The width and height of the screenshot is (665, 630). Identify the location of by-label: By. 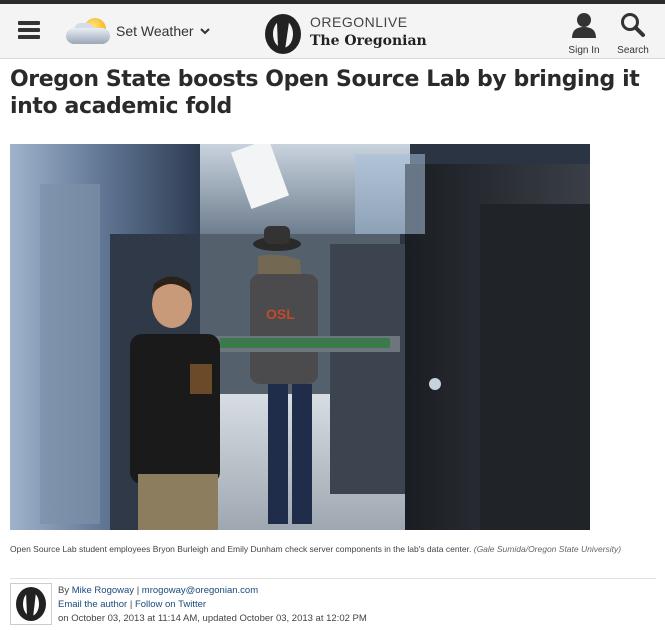
(64, 590).